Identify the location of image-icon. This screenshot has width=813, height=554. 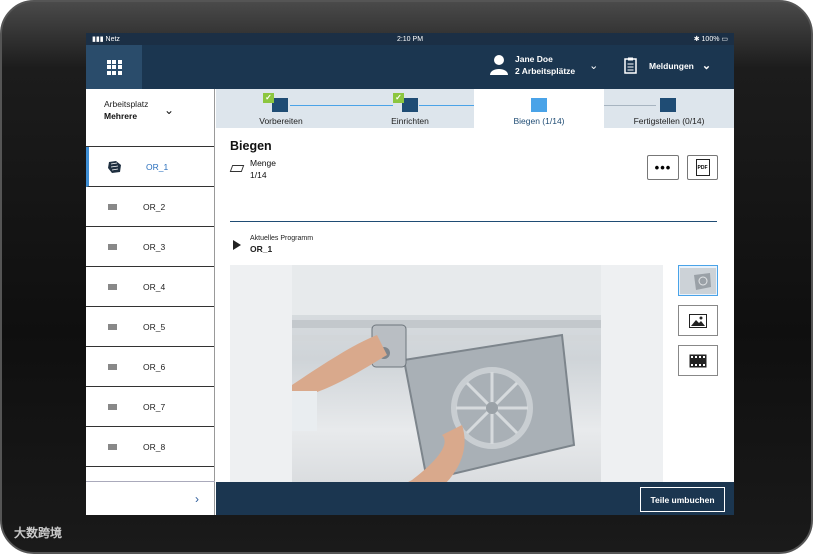
(698, 320).